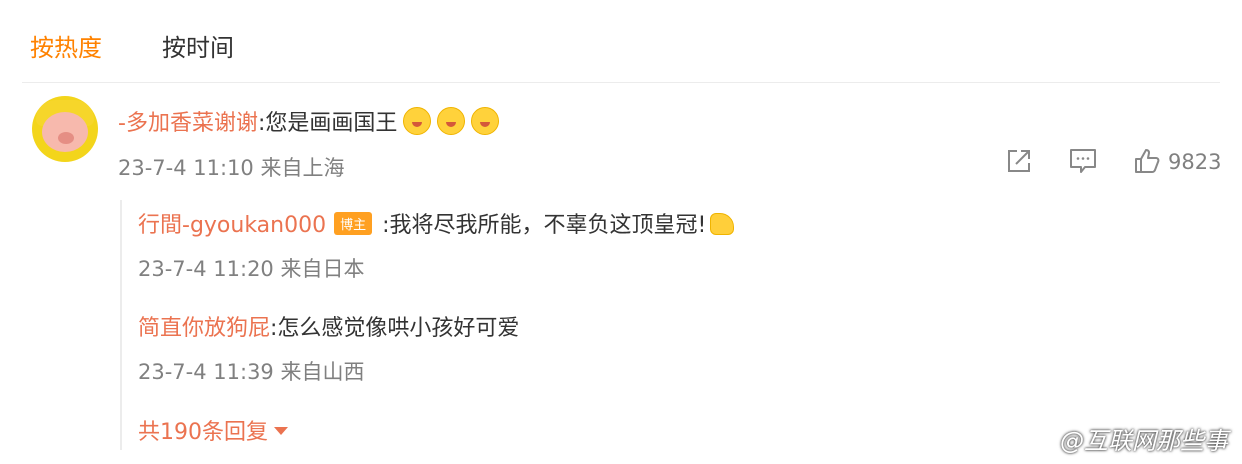 Image resolution: width=1242 pixels, height=464 pixels. What do you see at coordinates (281, 431) in the screenshot?
I see `caret-down-icon` at bounding box center [281, 431].